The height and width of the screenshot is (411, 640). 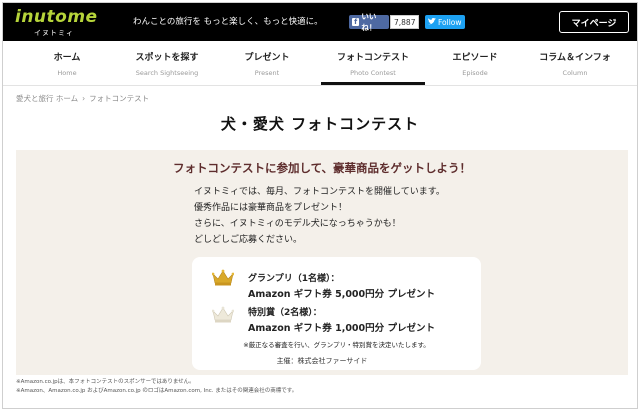 What do you see at coordinates (267, 58) in the screenshot?
I see `nav-label: プレゼント` at bounding box center [267, 58].